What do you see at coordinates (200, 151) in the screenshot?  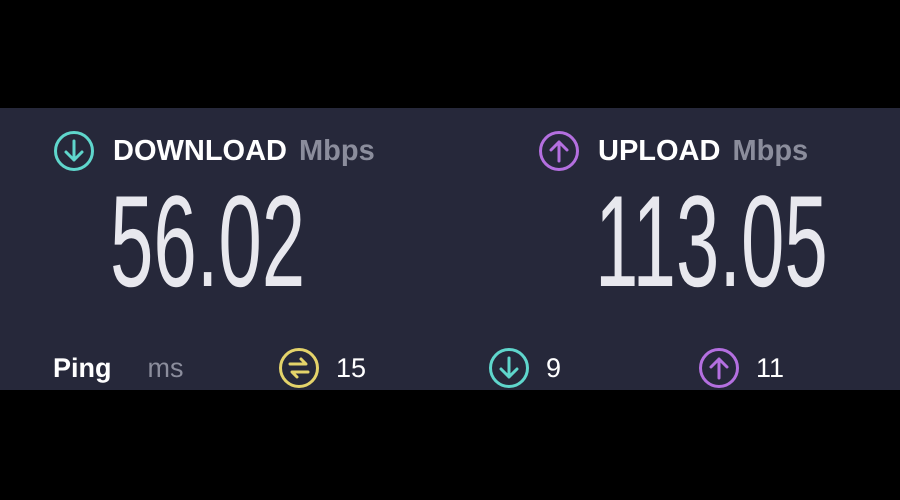 I see `result-label: DOWNLOAD` at bounding box center [200, 151].